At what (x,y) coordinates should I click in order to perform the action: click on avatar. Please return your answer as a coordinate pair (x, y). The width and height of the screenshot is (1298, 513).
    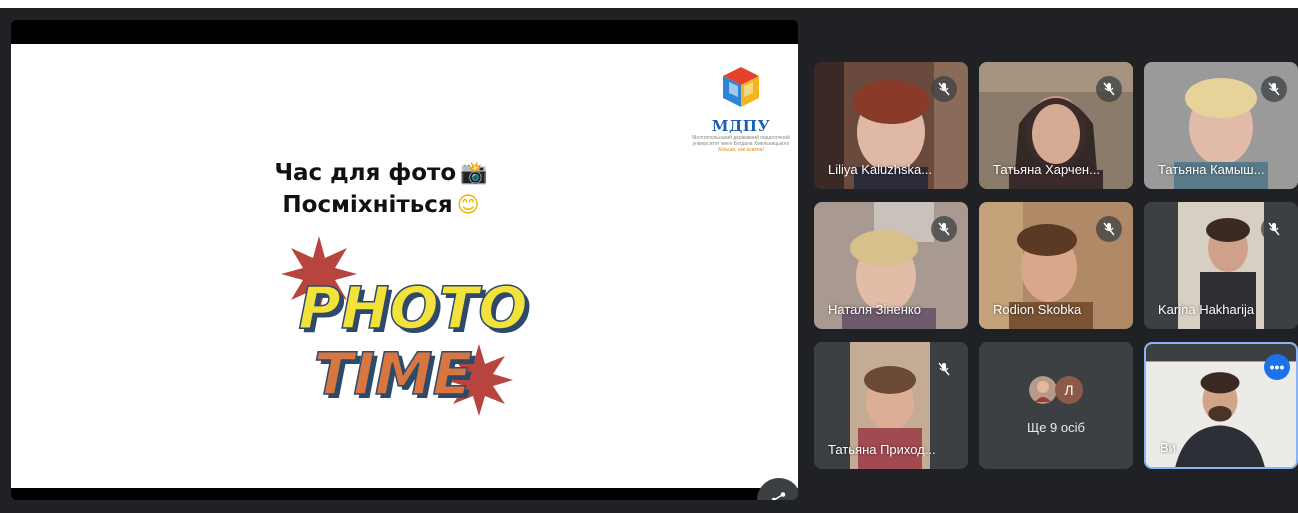
    Looking at the image, I should click on (1043, 390).